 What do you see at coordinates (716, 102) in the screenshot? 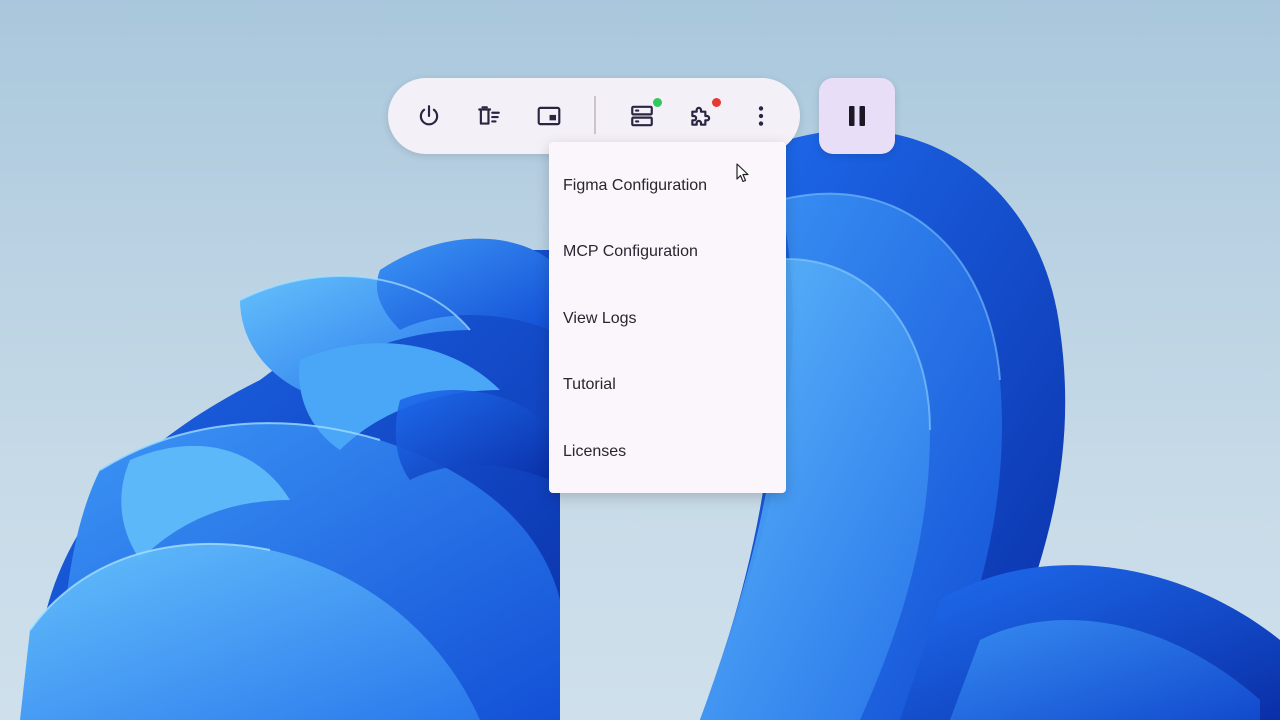
I see `extension-status-dot` at bounding box center [716, 102].